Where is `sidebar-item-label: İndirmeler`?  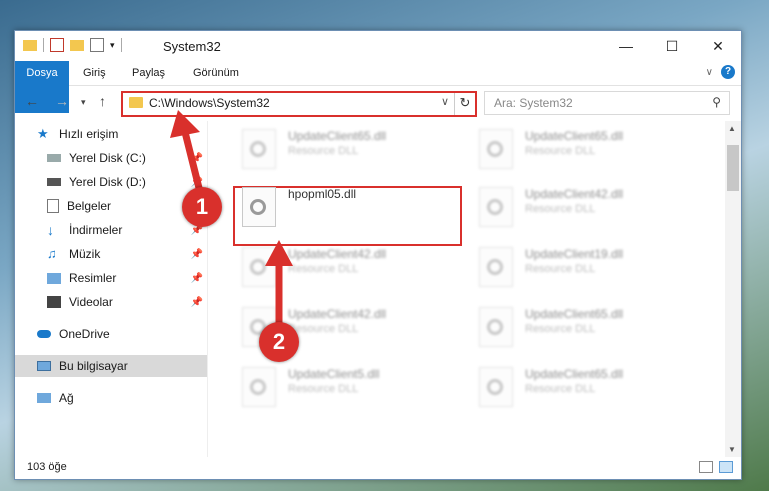
sidebar-item-label: İndirmeler is located at coordinates (96, 230).